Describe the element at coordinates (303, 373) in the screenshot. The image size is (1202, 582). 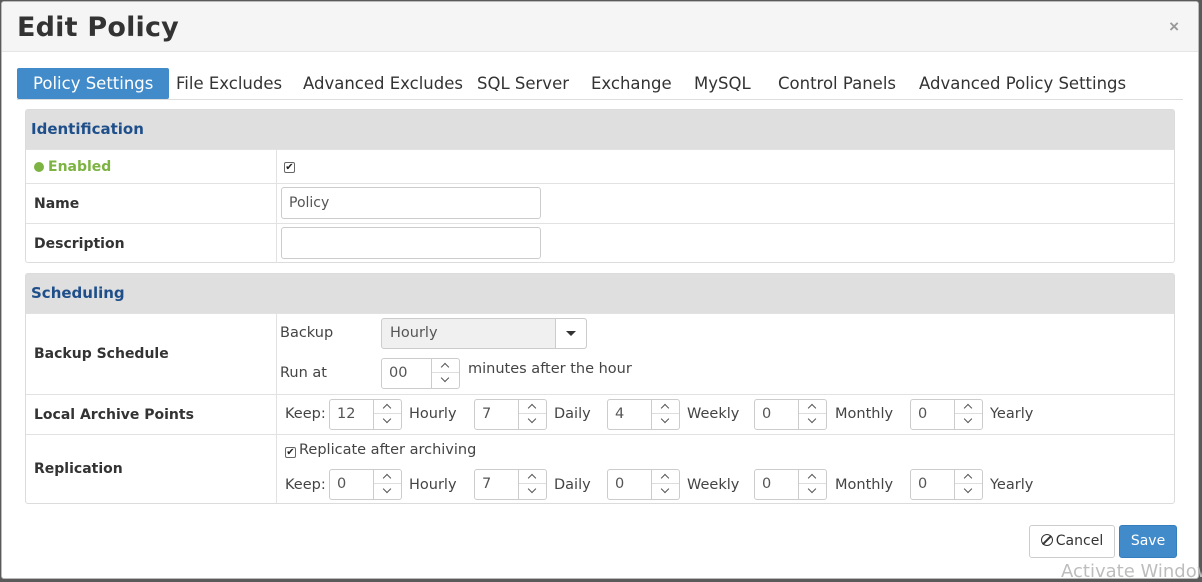
I see `run-at-label: Run at` at that location.